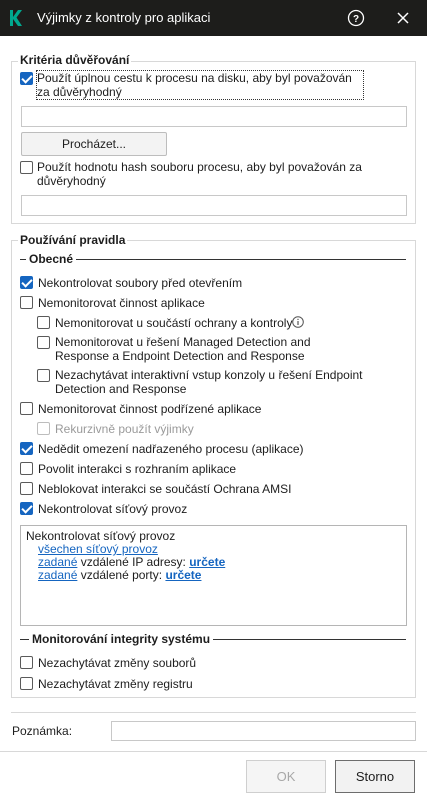 The height and width of the screenshot is (804, 427). I want to click on no-monitor-child-label: Nemonitorovat činnost podřízené aplikace, so click(149, 409).